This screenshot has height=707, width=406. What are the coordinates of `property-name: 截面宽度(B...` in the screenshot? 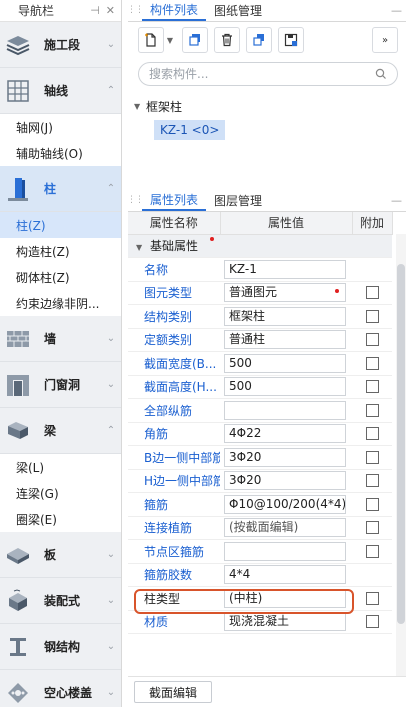 It's located at (174, 363).